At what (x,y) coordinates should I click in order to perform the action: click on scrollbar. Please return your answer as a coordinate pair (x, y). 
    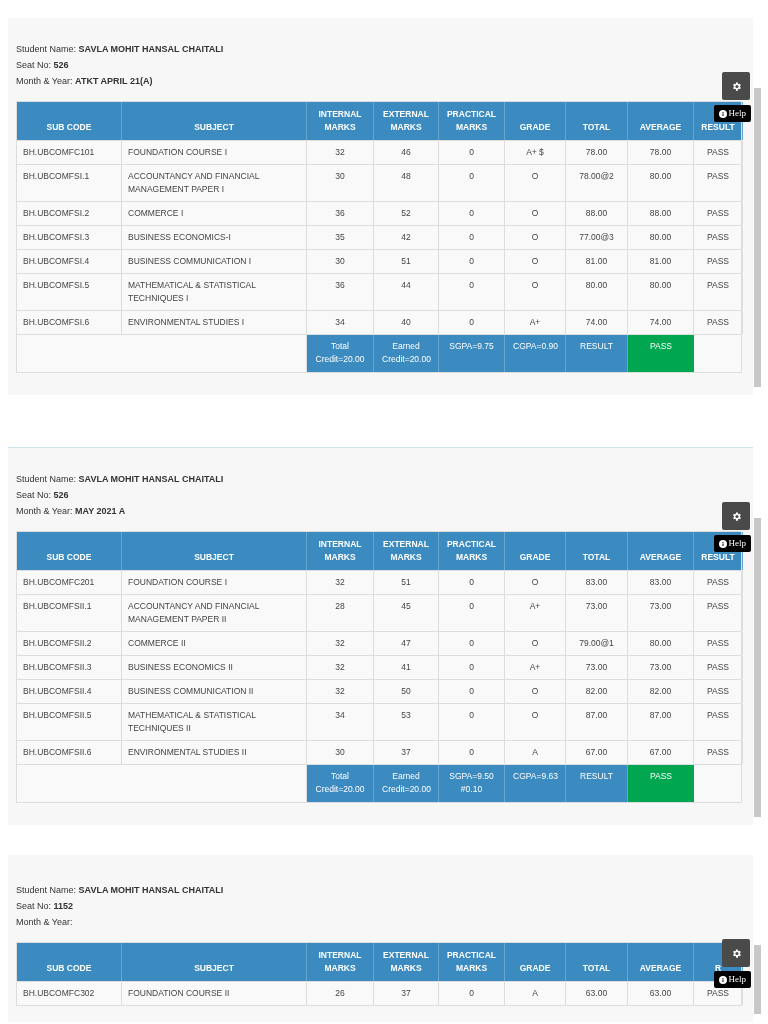
    Looking at the image, I should click on (757, 979).